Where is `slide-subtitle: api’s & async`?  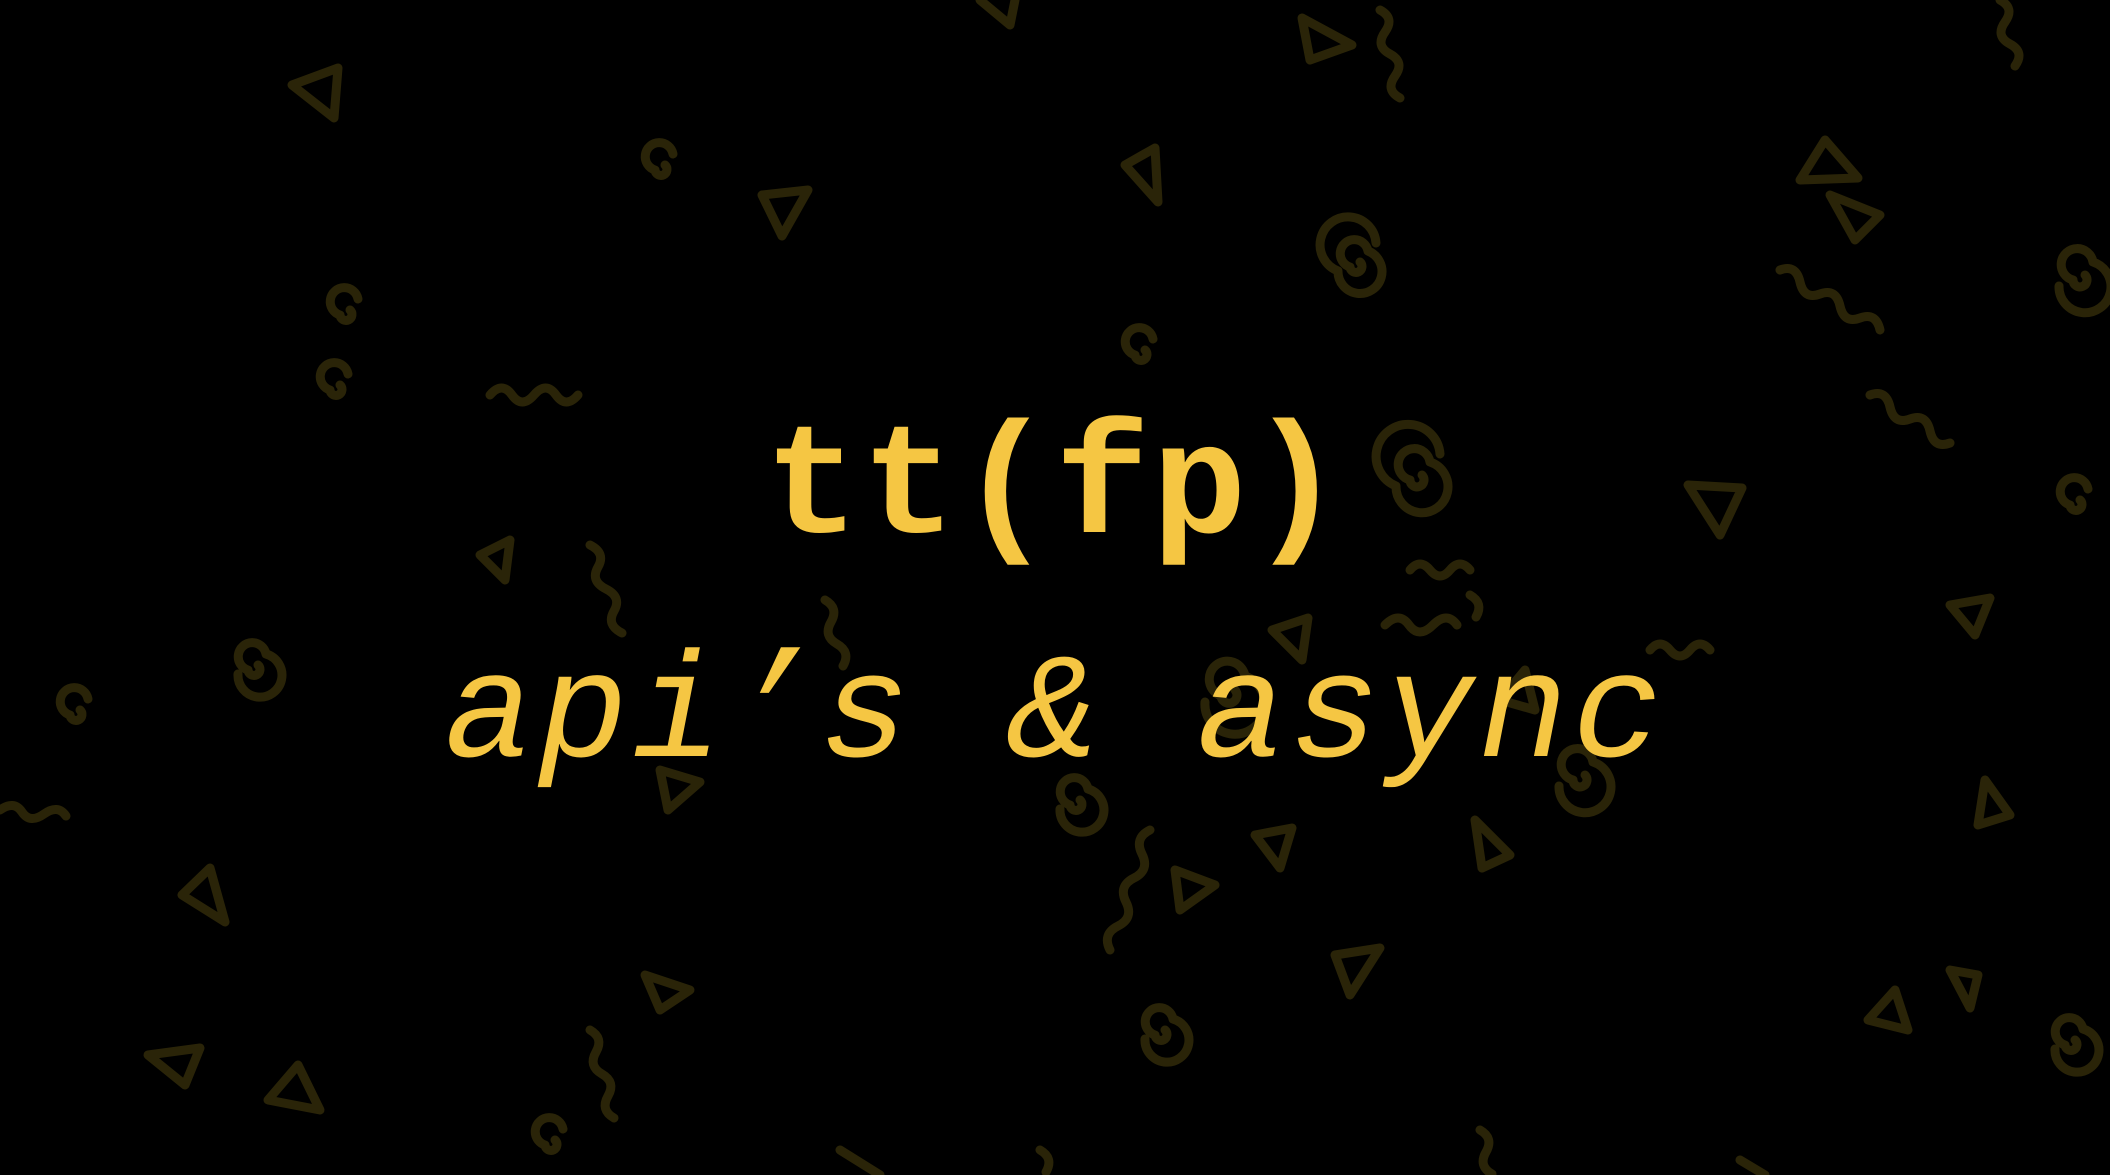
slide-subtitle: api’s & async is located at coordinates (1055, 717).